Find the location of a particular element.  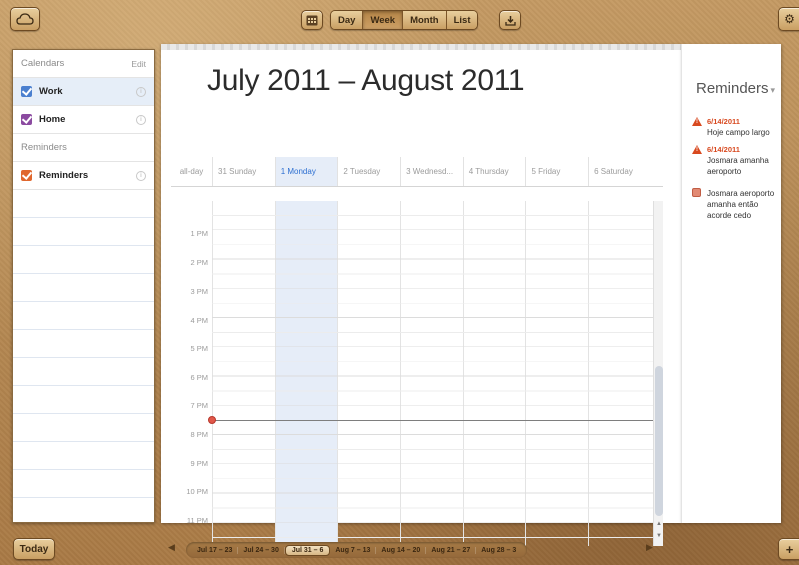

week-item-current: Jul 31 – 6 is located at coordinates (307, 550).